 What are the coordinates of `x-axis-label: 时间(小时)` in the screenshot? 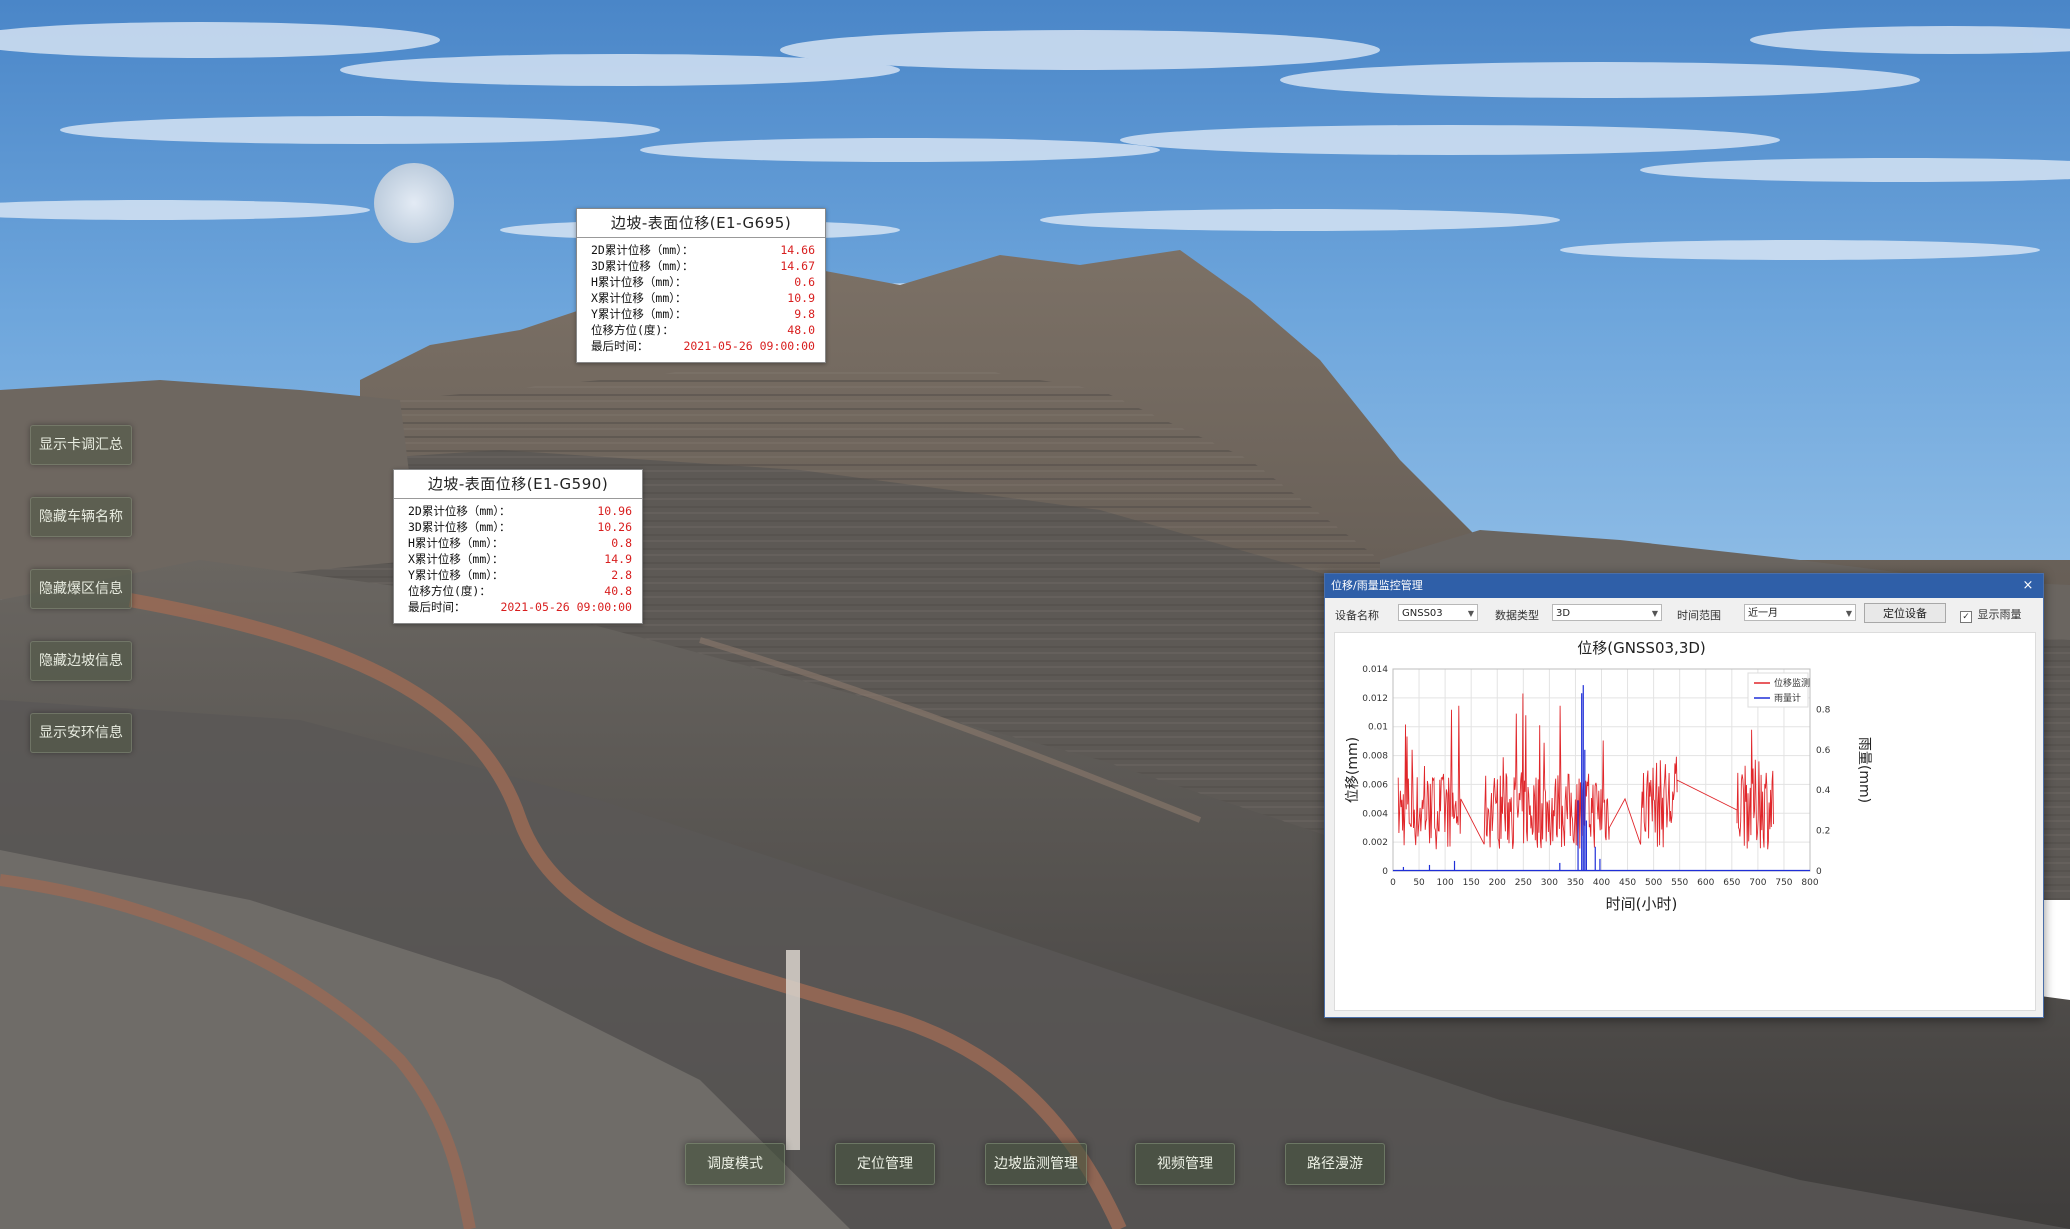 It's located at (1642, 904).